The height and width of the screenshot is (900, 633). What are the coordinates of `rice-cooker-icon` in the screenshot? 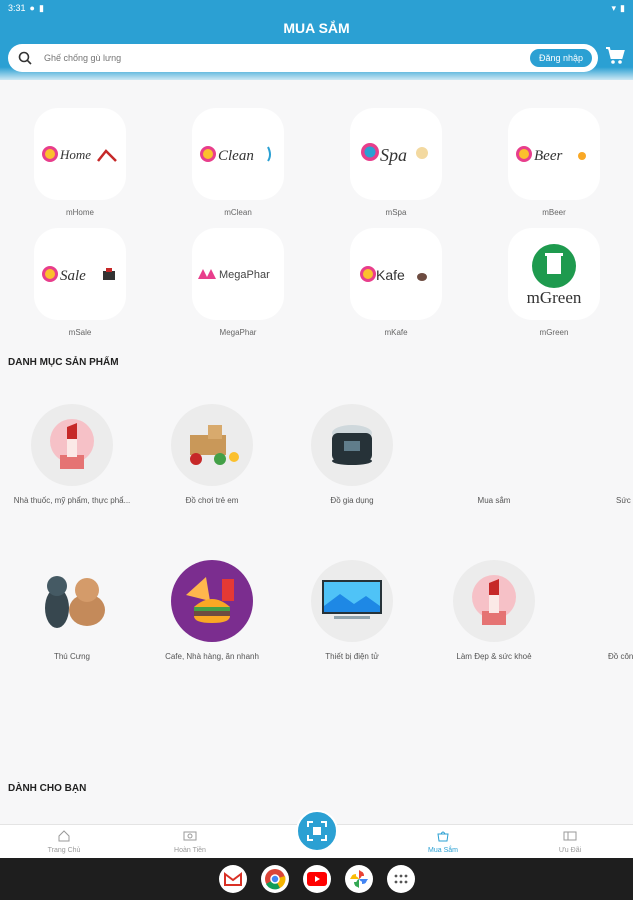 It's located at (352, 445).